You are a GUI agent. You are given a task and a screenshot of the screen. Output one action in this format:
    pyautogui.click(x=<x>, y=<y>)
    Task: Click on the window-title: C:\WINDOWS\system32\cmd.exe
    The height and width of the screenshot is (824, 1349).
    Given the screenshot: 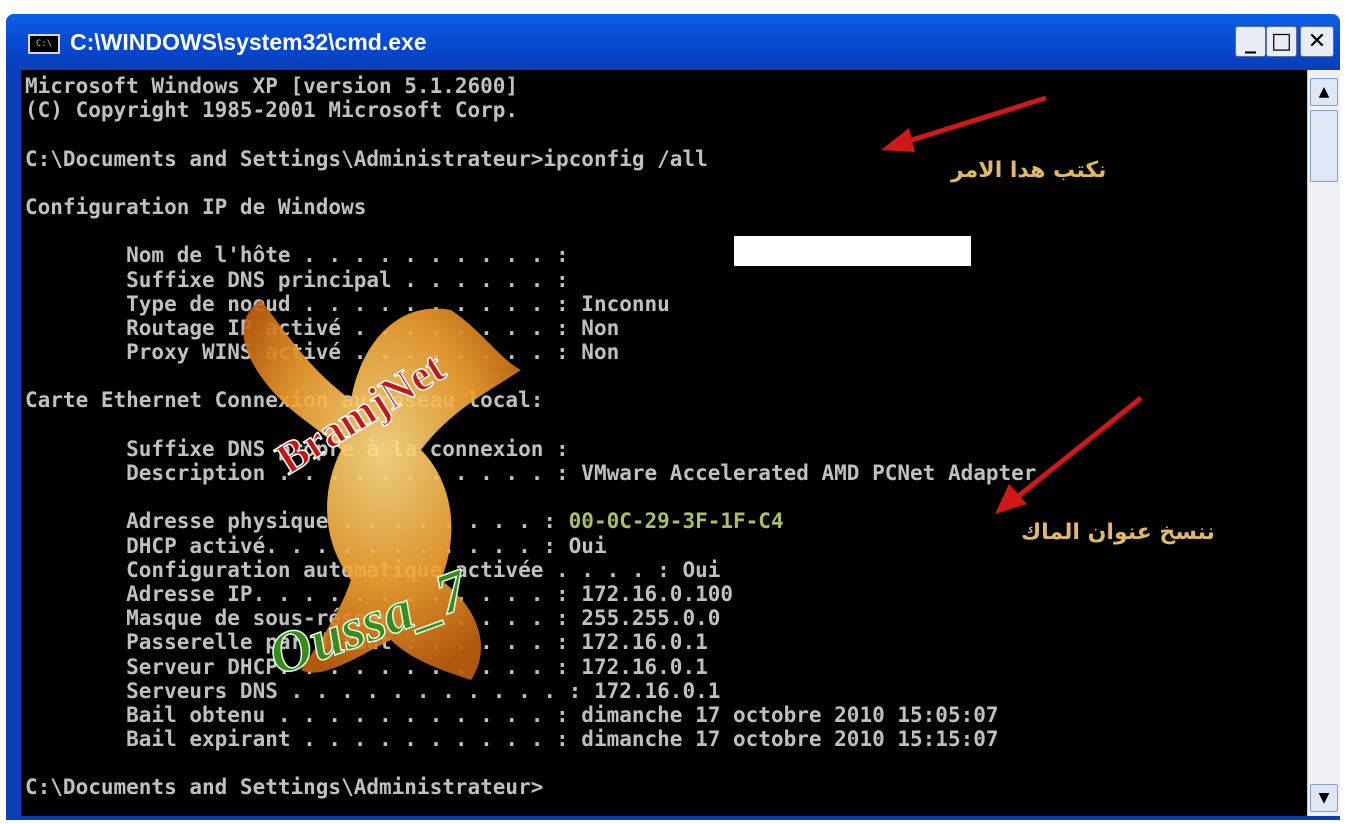 What is the action you would take?
    pyautogui.click(x=248, y=42)
    